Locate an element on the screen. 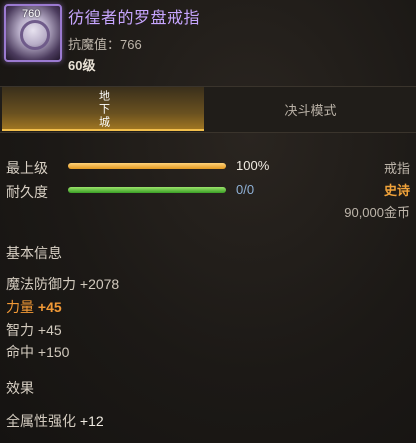  durability-value: 0/0 is located at coordinates (245, 189).